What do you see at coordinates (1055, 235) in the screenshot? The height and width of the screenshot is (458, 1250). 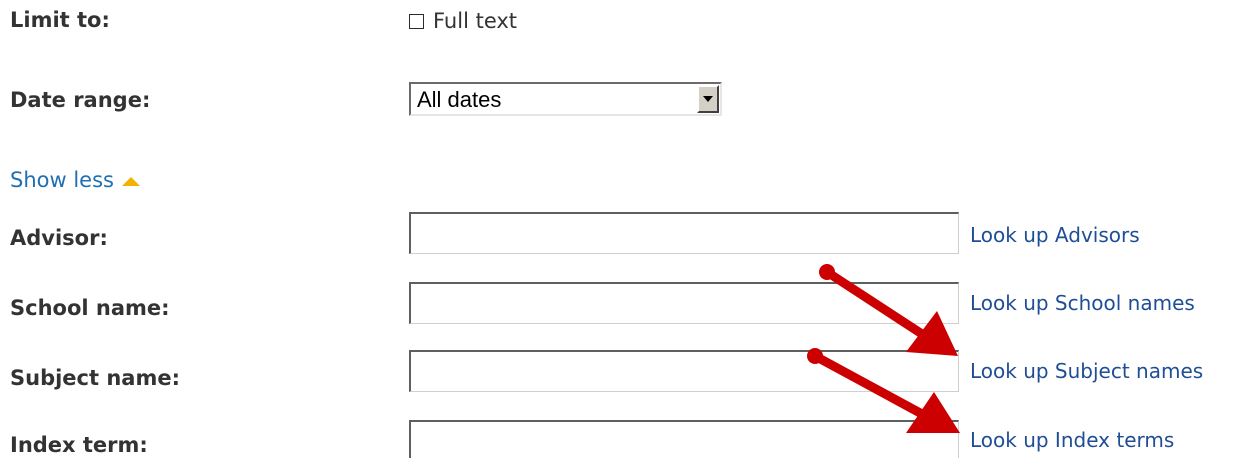 I see `lookup-advisors-link: Look up Advisors` at bounding box center [1055, 235].